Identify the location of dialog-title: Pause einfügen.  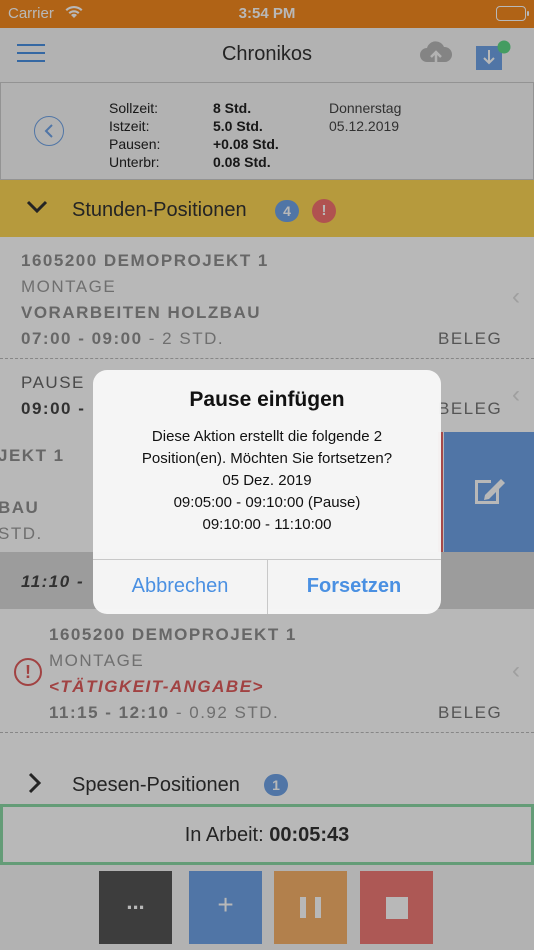
(267, 399).